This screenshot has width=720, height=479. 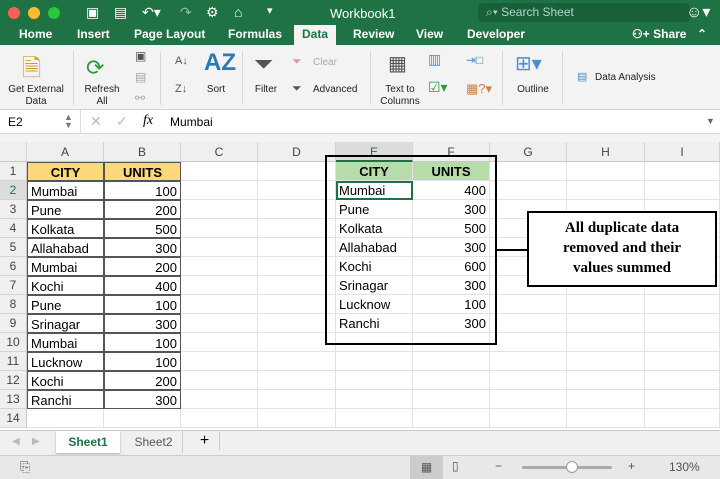 I want to click on name-box-stepper-icon: ▲ ▼, so click(x=68, y=121).